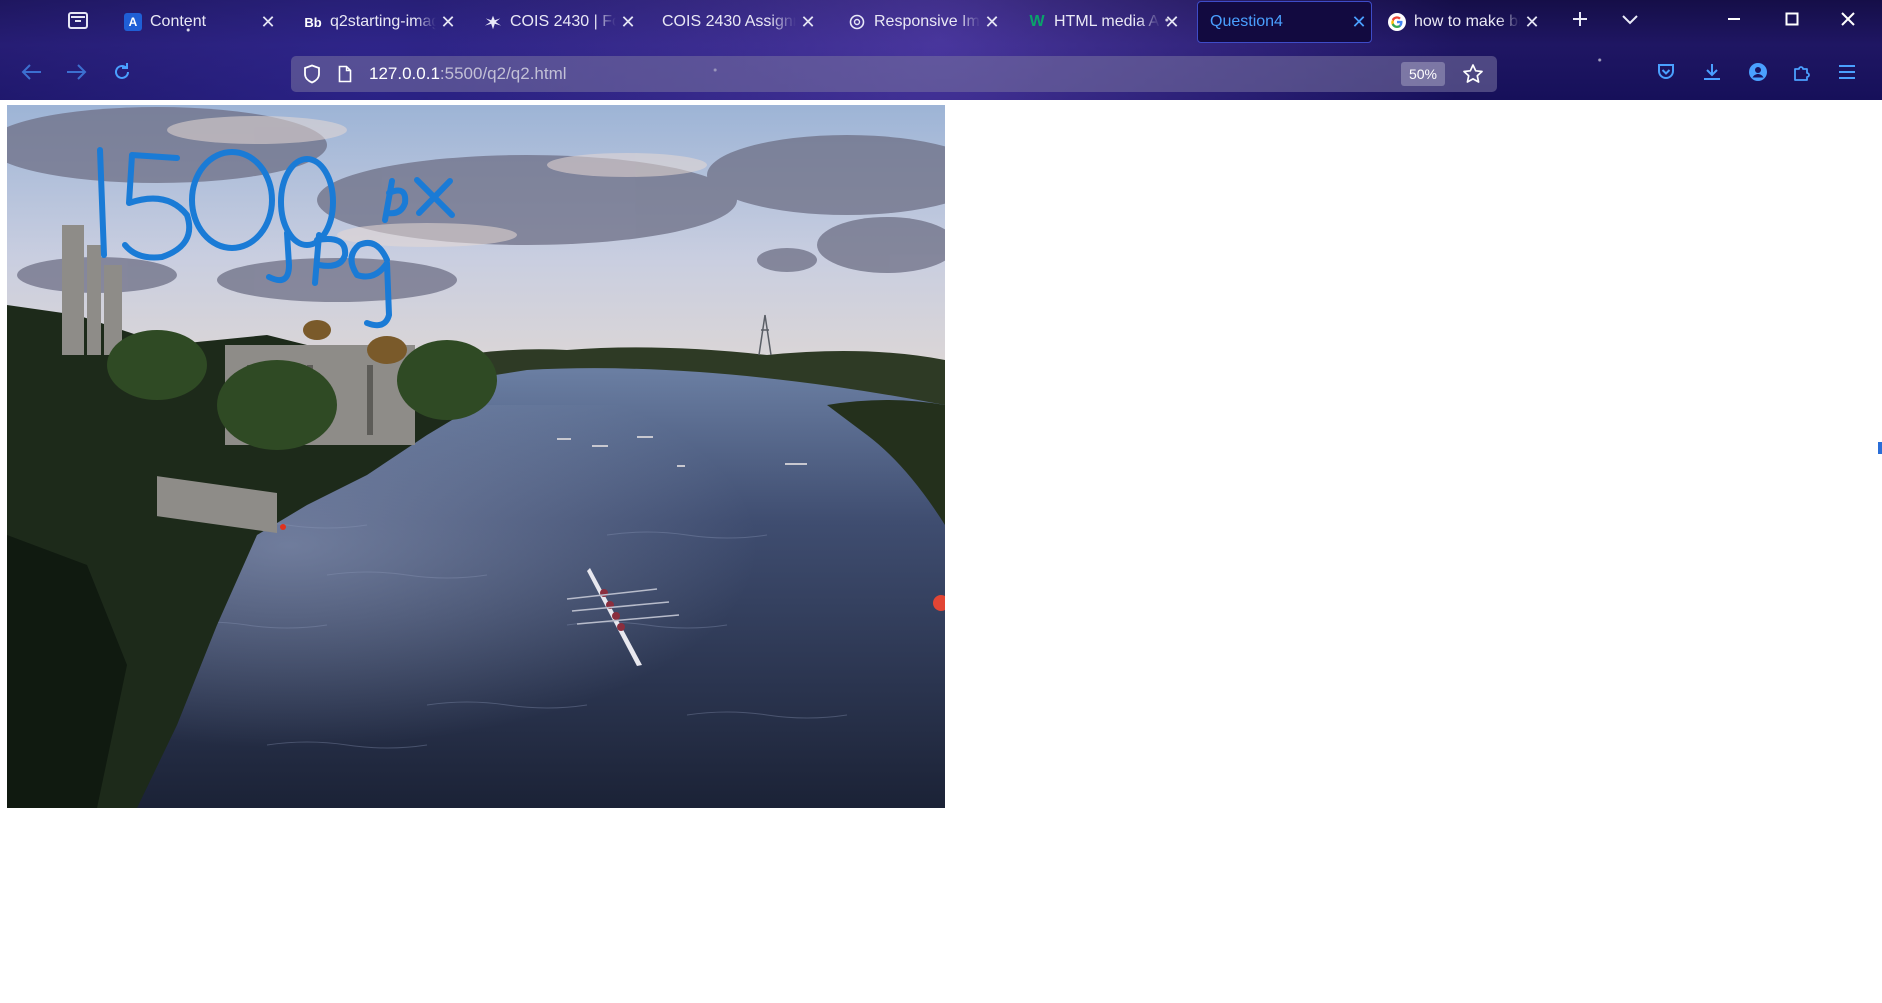 This screenshot has width=1882, height=1003. I want to click on puzzle-icon, so click(1802, 74).